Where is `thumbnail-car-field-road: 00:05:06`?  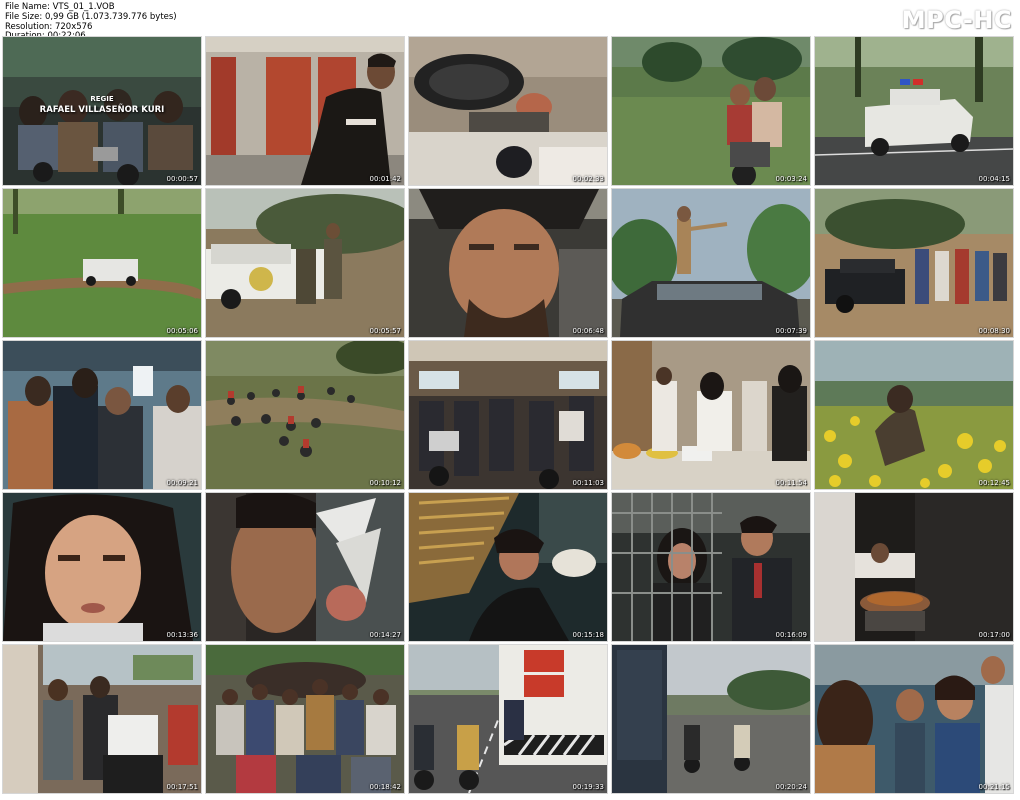 thumbnail-car-field-road: 00:05:06 is located at coordinates (102, 263).